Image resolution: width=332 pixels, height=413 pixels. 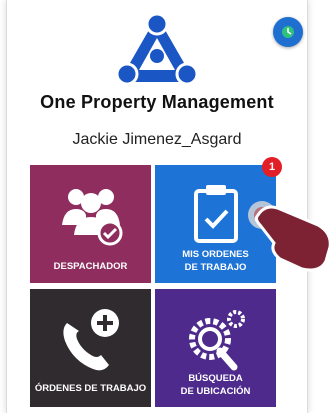 I want to click on logo-icon, so click(x=157, y=49).